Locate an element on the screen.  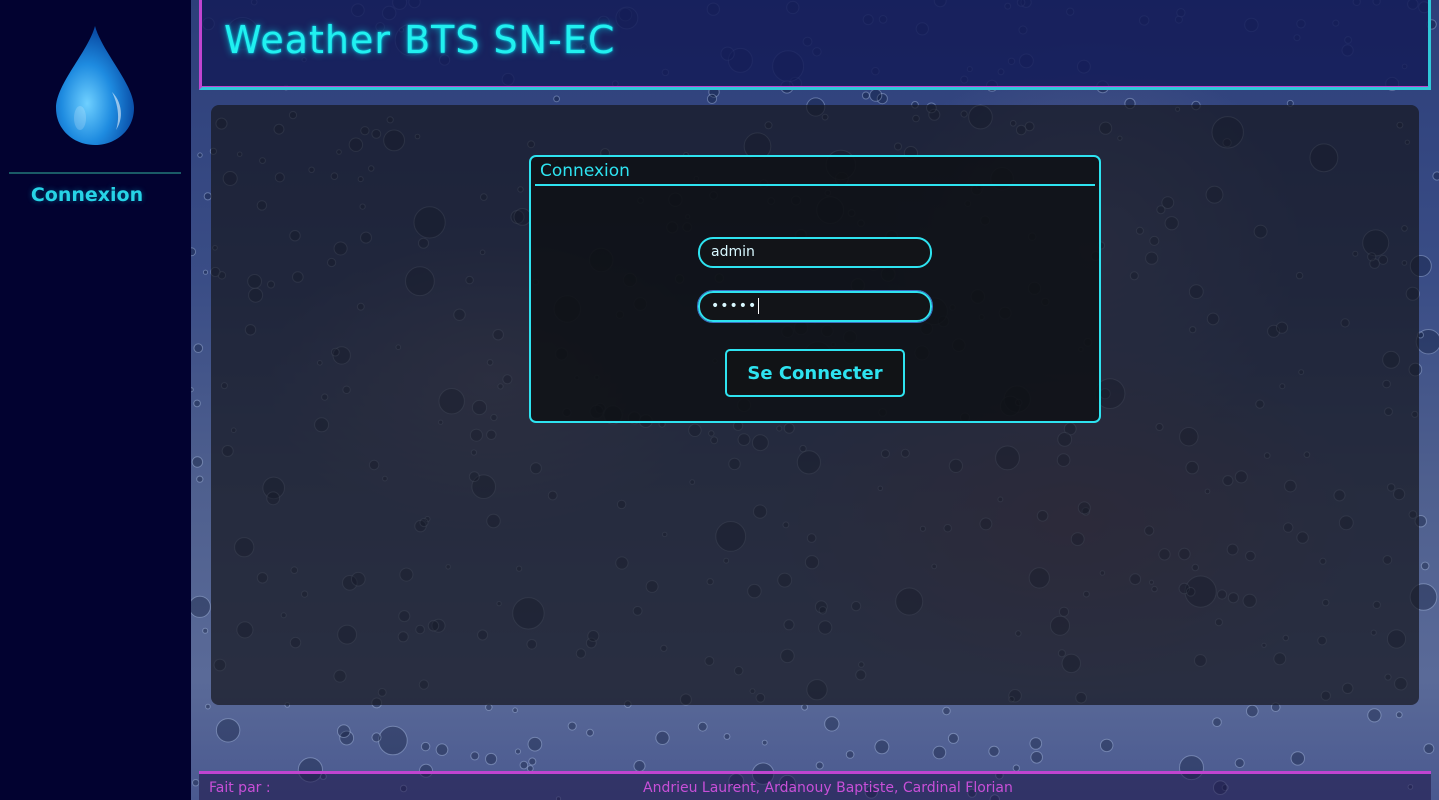
username-input: admin is located at coordinates (815, 252).